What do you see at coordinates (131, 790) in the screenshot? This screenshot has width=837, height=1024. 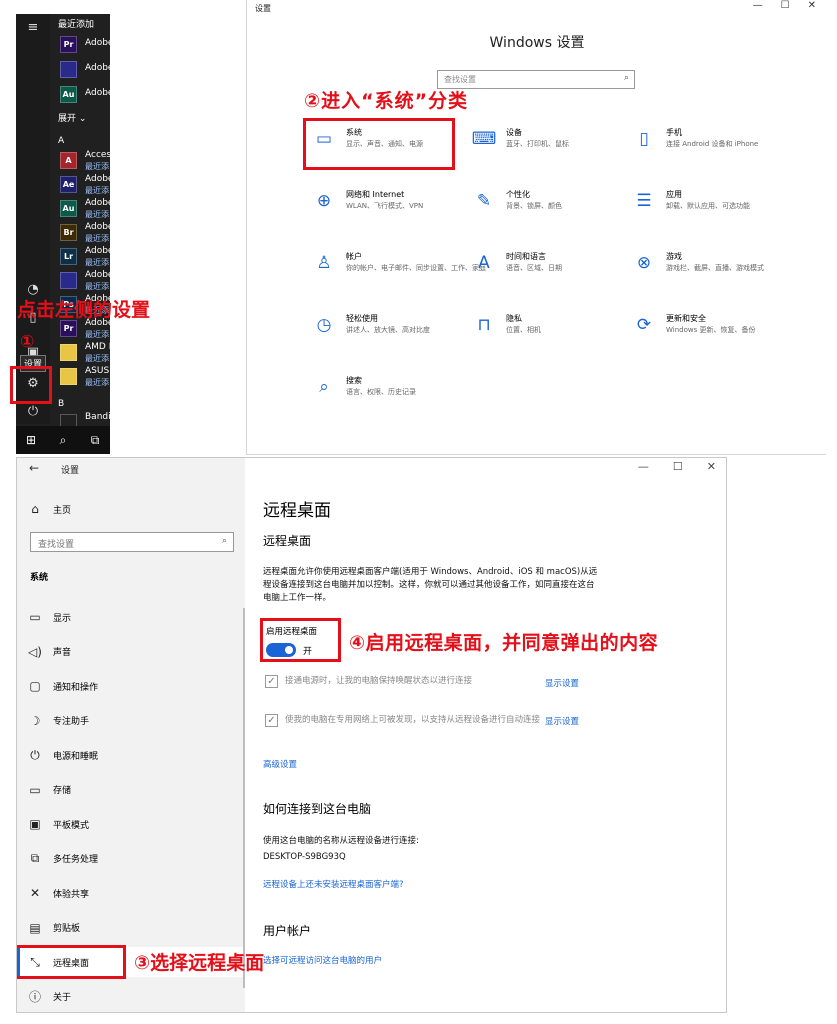 I see `sidebar-item-storage: ▭ 存储` at bounding box center [131, 790].